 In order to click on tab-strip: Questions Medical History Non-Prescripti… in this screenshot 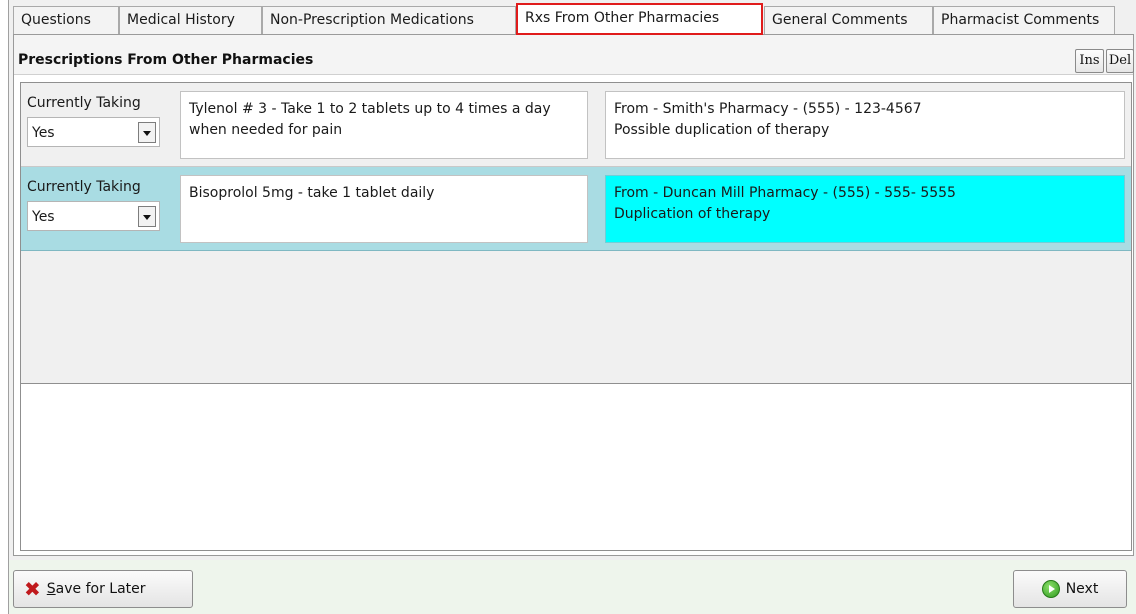, I will do `click(572, 17)`.